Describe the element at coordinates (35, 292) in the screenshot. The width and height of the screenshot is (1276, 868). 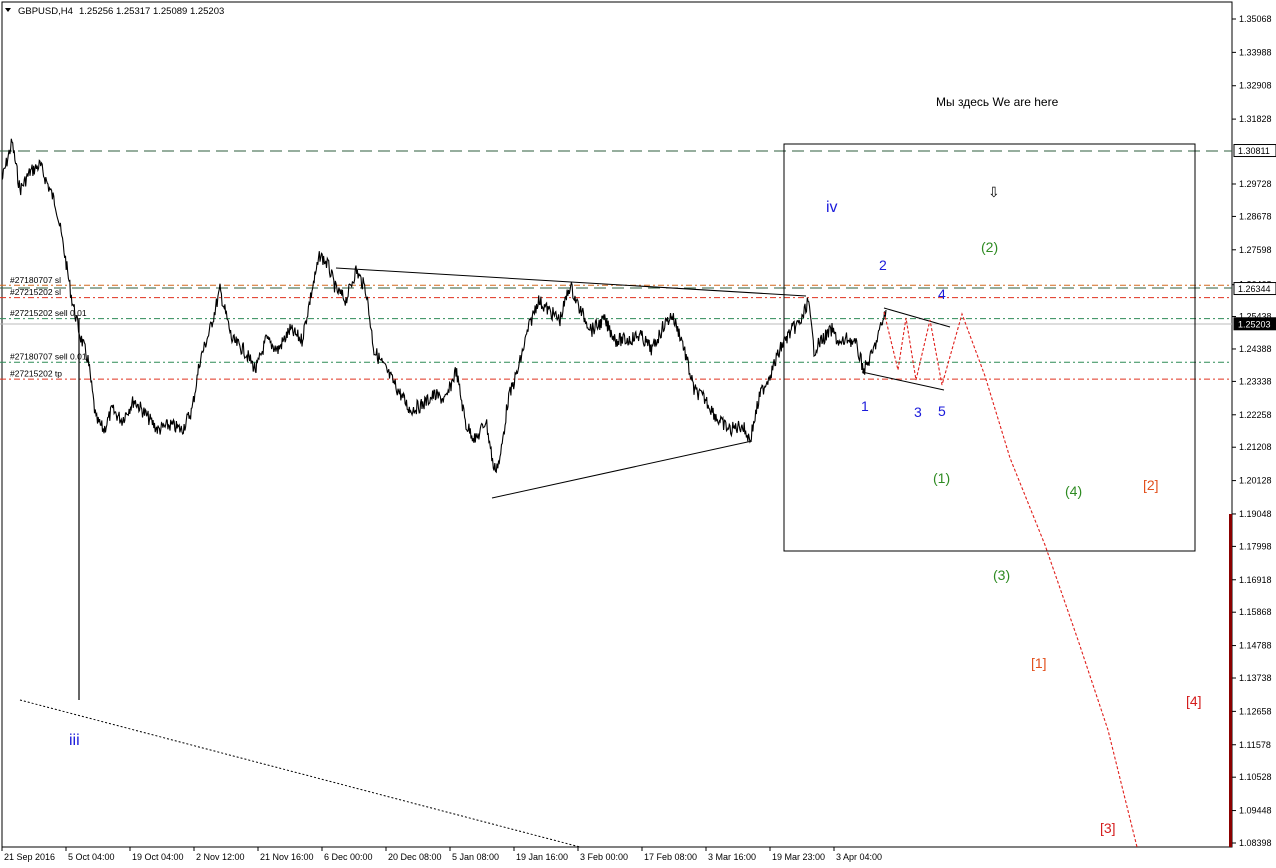
I see `trade-line-label: #27215202 sl` at that location.